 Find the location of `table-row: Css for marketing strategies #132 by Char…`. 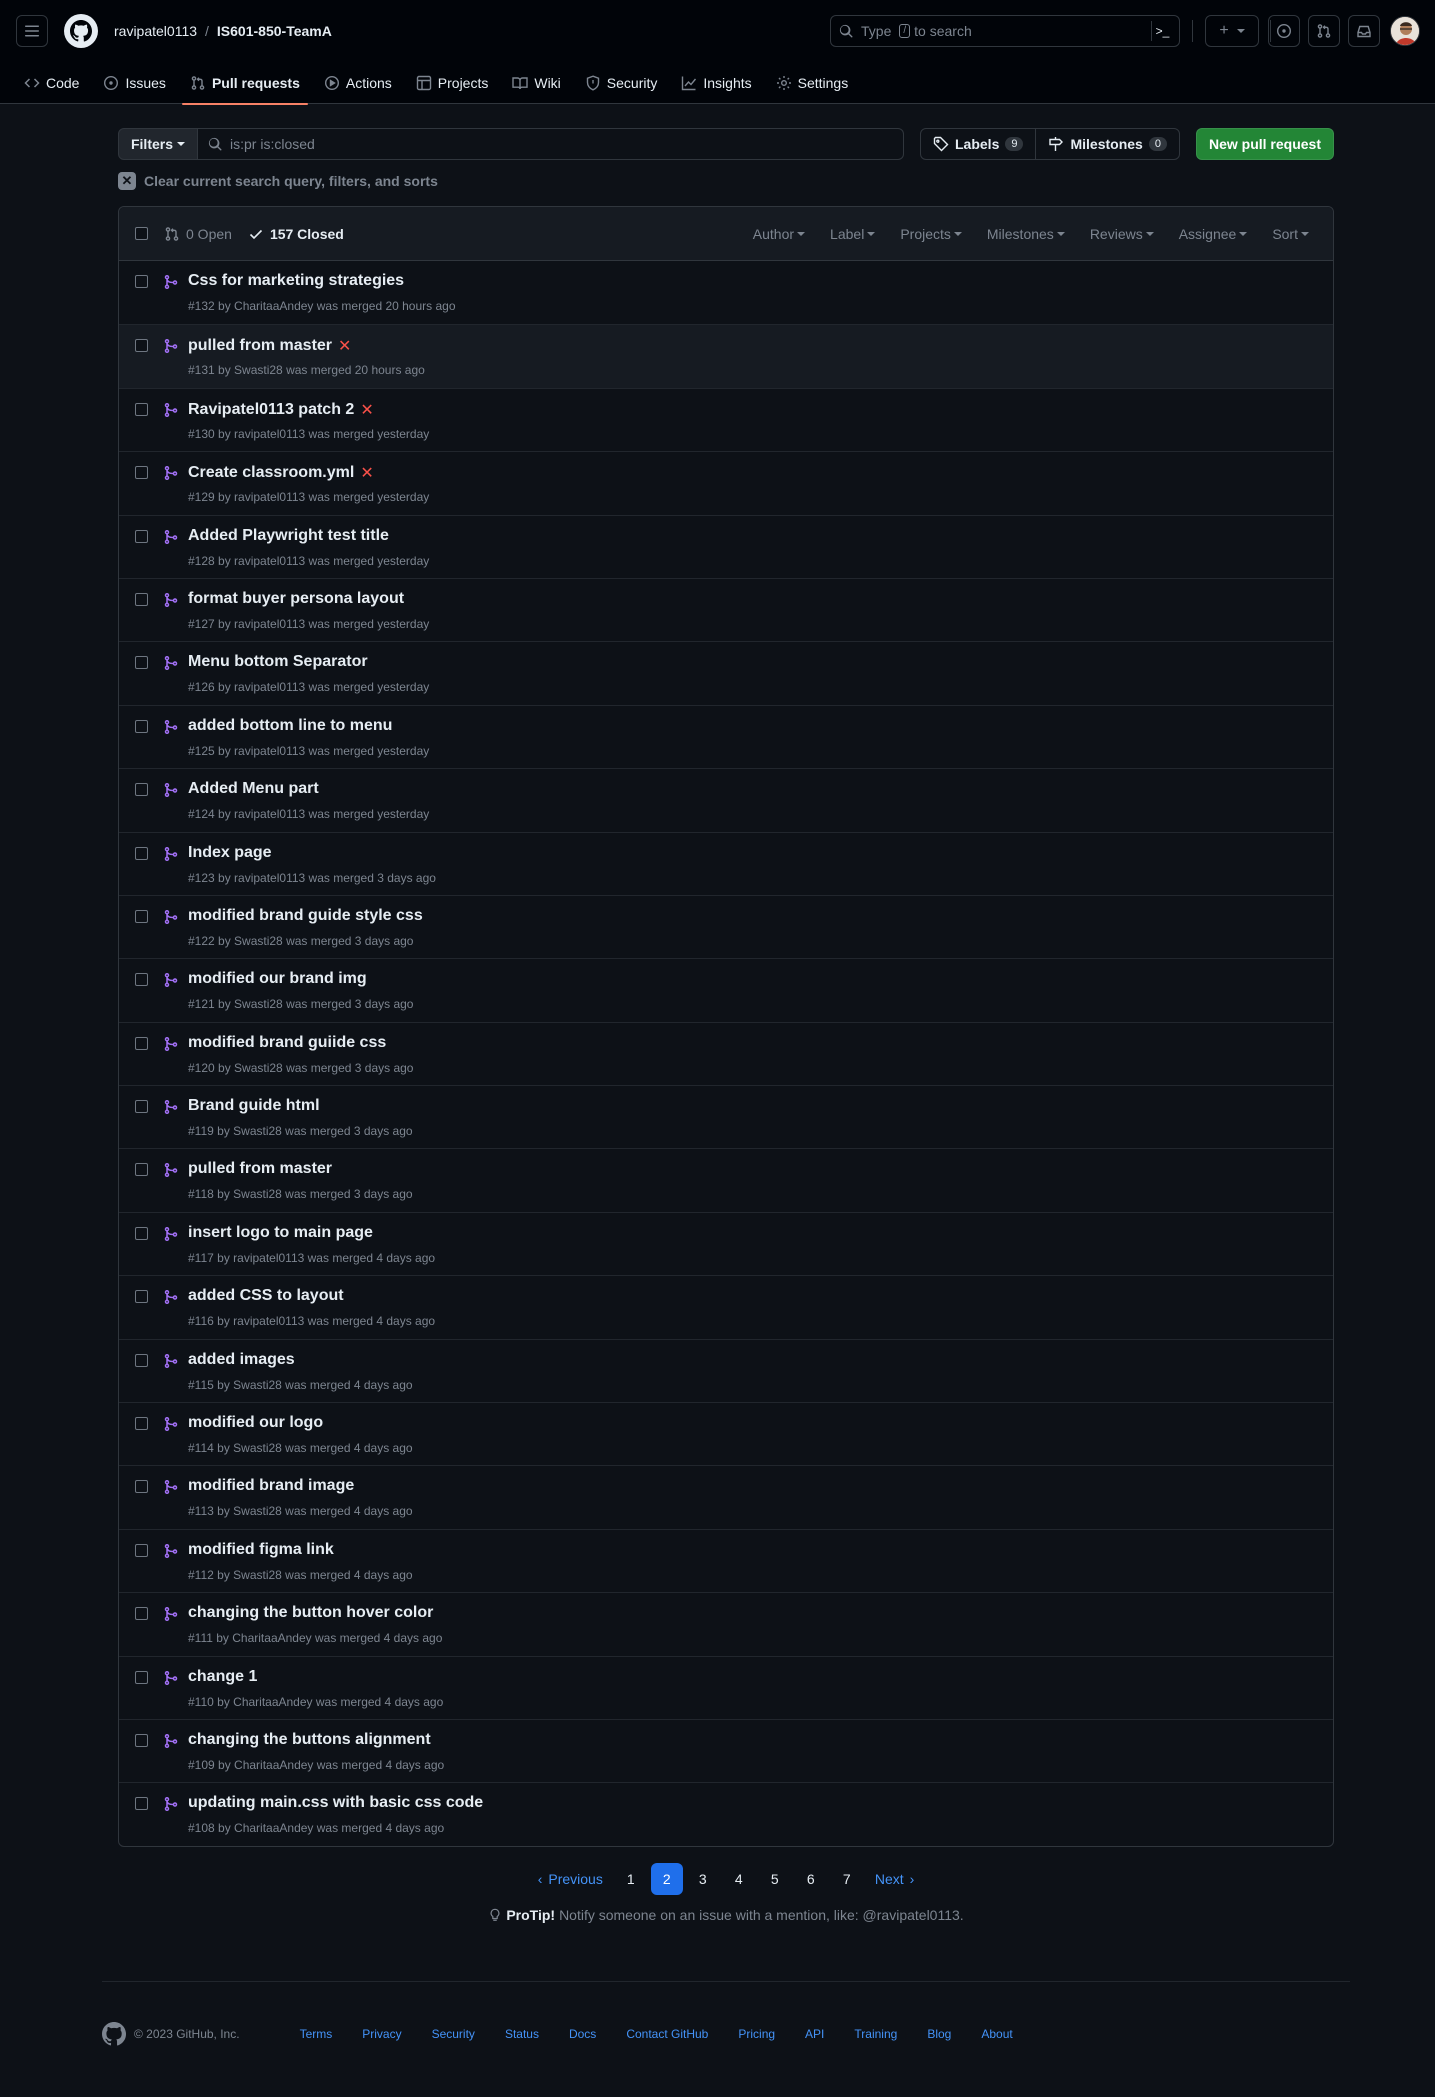

table-row: Css for marketing strategies #132 by Char… is located at coordinates (726, 292).